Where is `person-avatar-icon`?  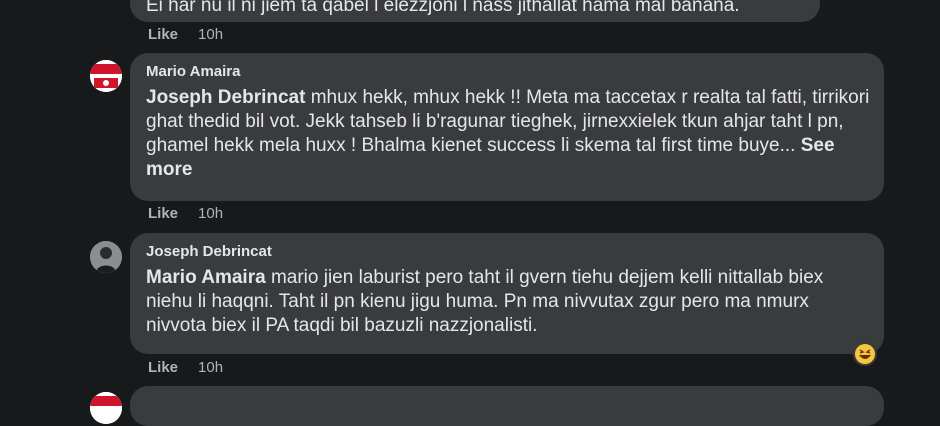
person-avatar-icon is located at coordinates (106, 257).